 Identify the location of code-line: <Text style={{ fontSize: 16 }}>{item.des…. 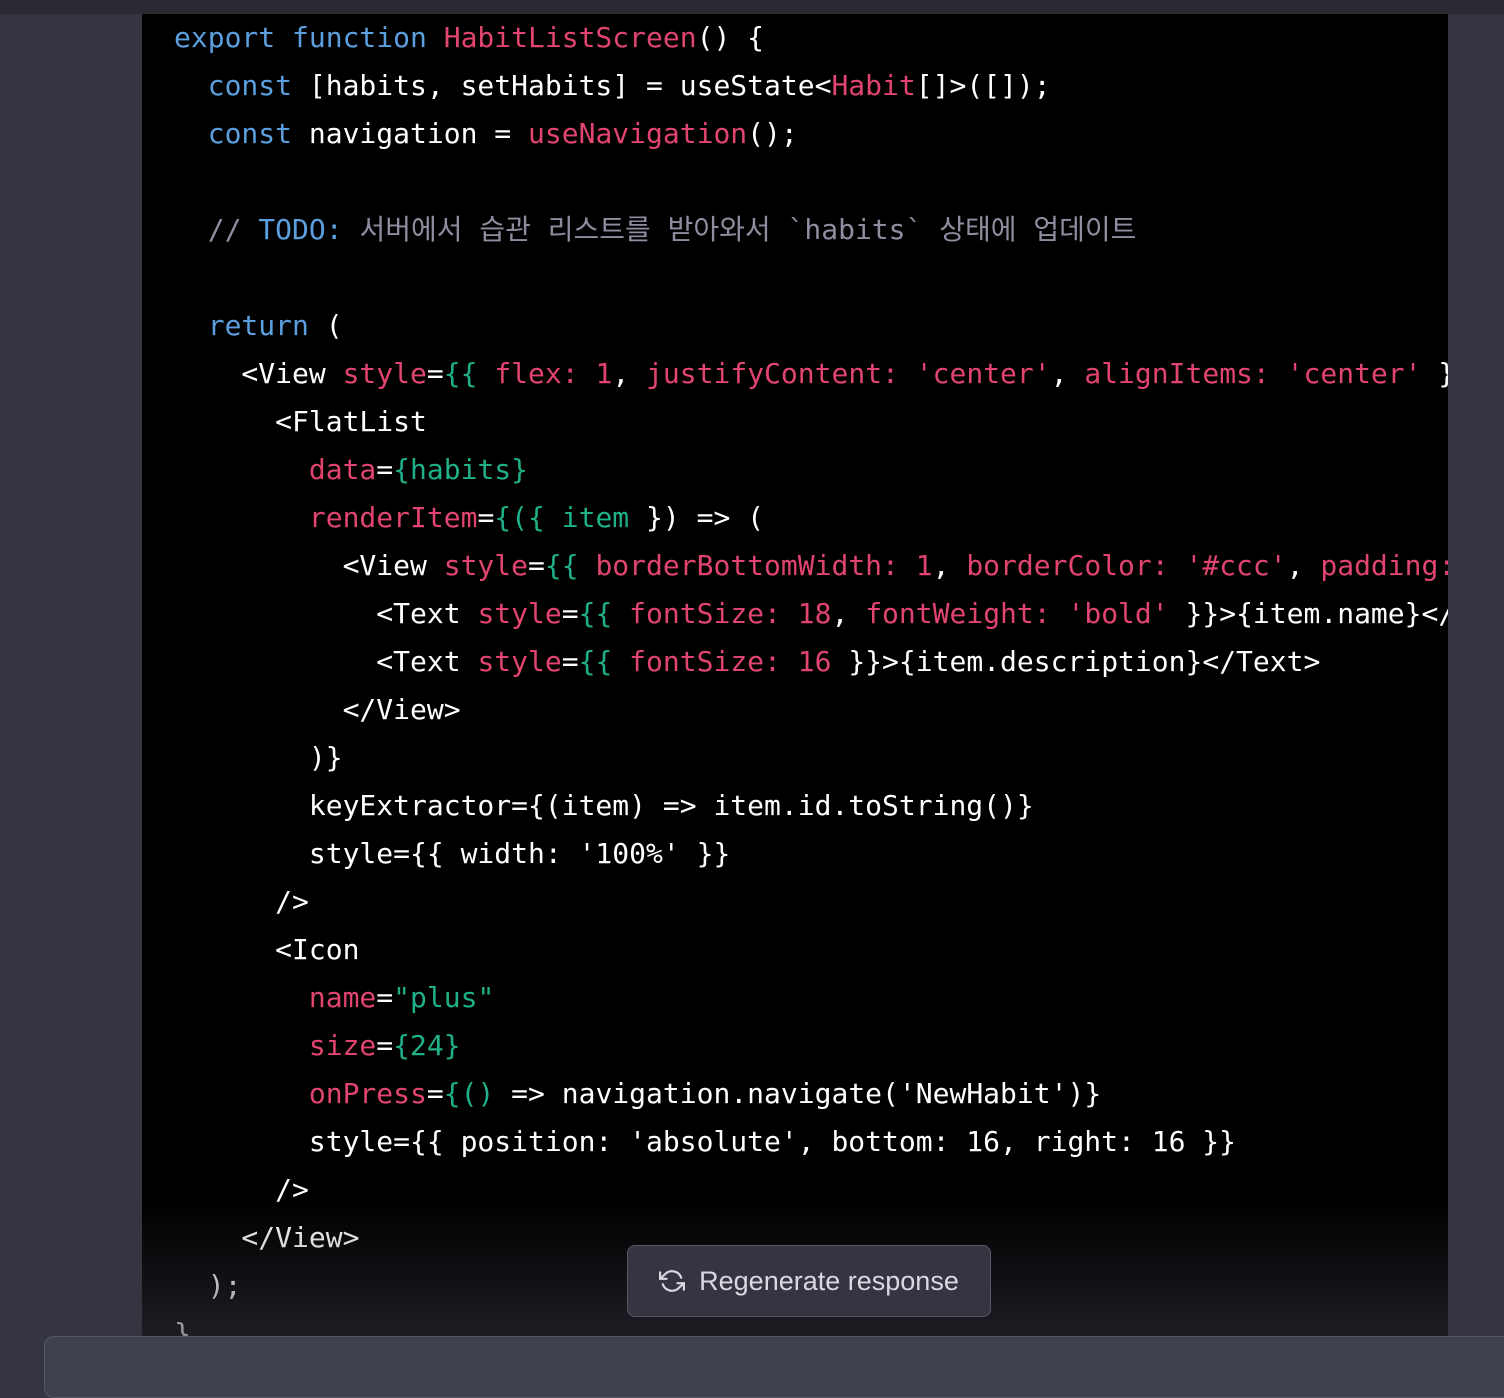
(811, 662).